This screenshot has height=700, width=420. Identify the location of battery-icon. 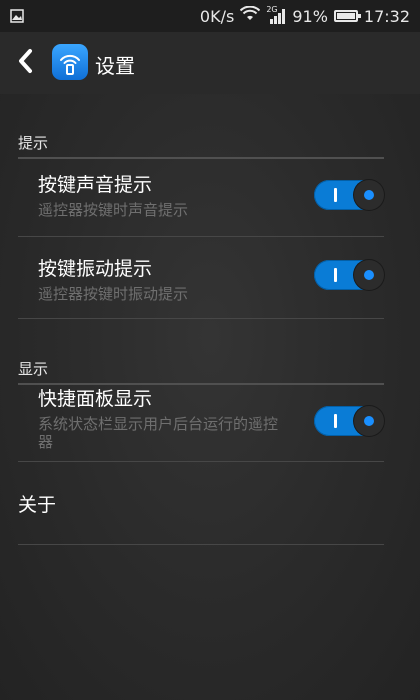
(347, 16).